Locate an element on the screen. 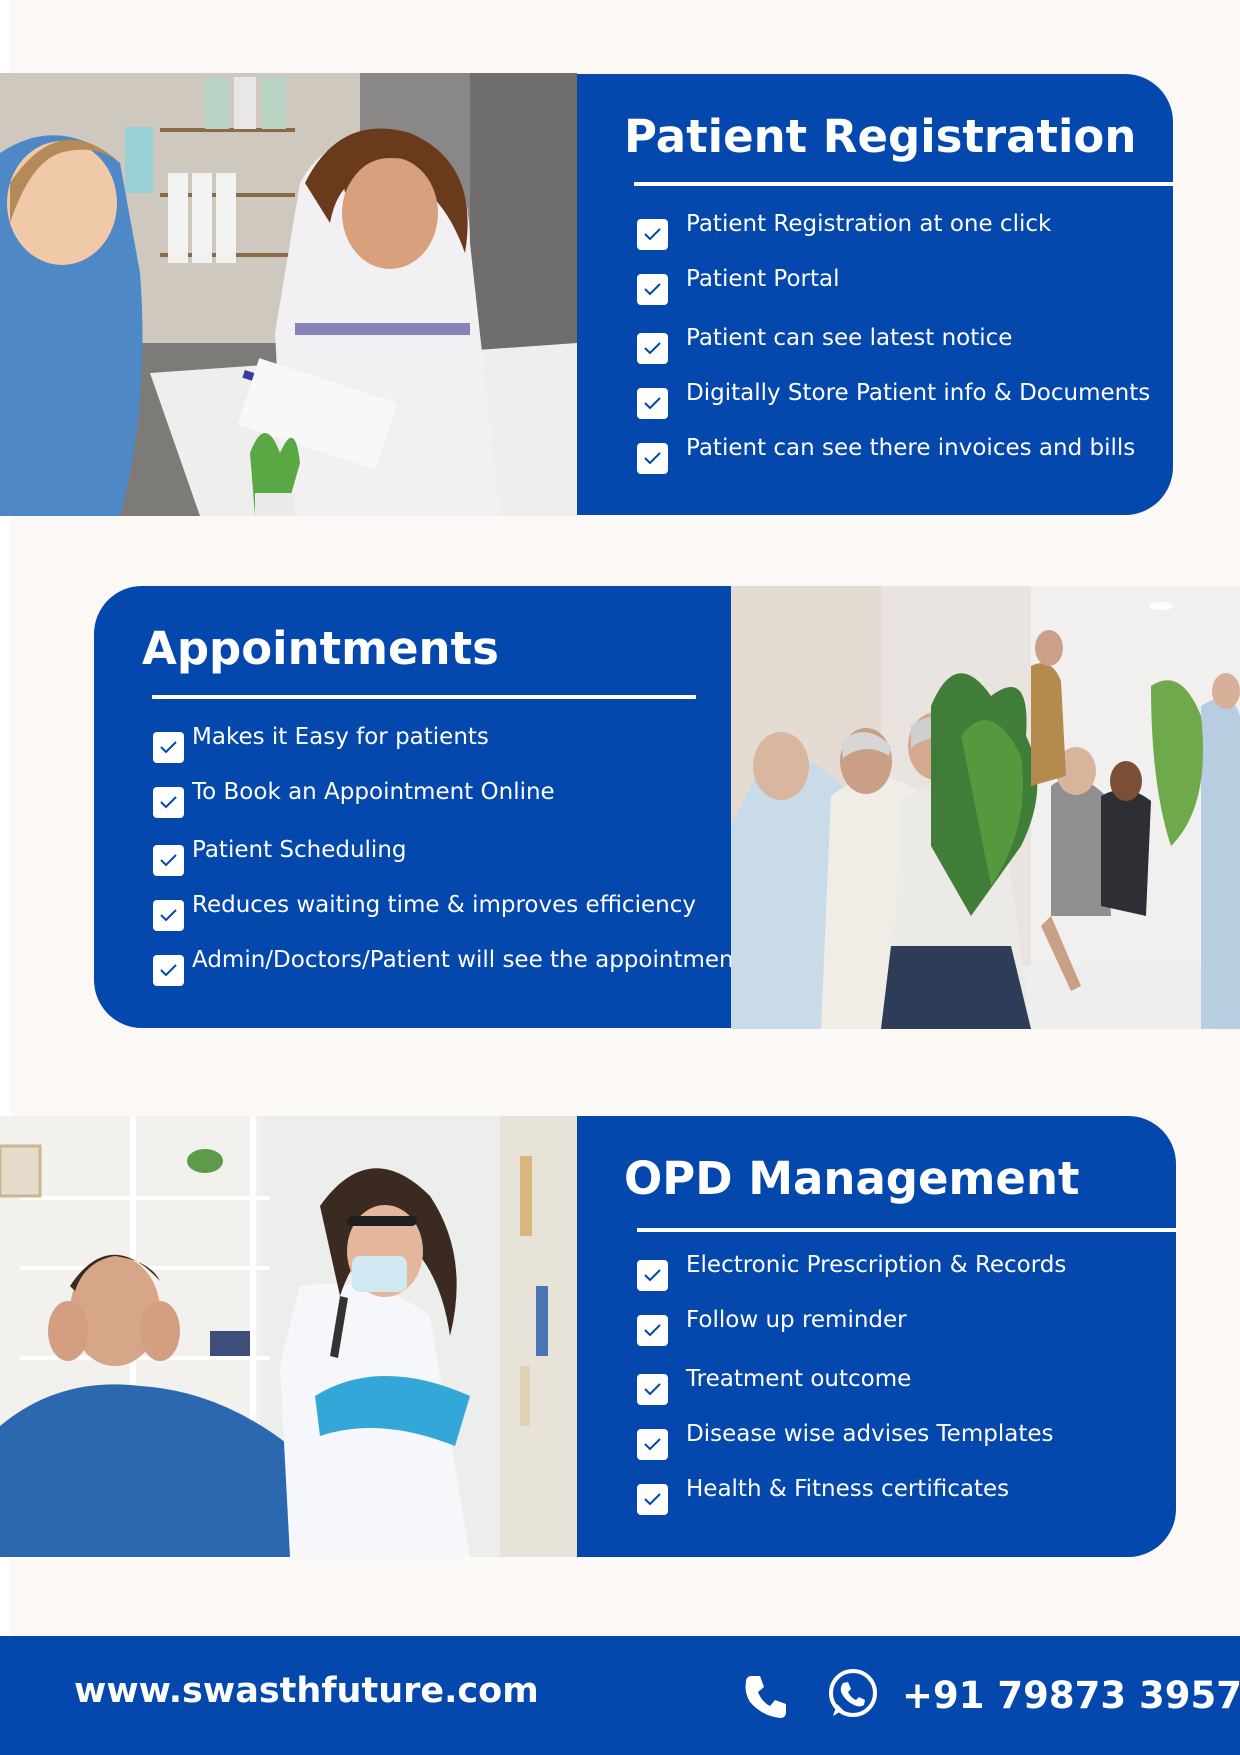 This screenshot has height=1755, width=1240. feature-label: Patient Registration at one click is located at coordinates (869, 224).